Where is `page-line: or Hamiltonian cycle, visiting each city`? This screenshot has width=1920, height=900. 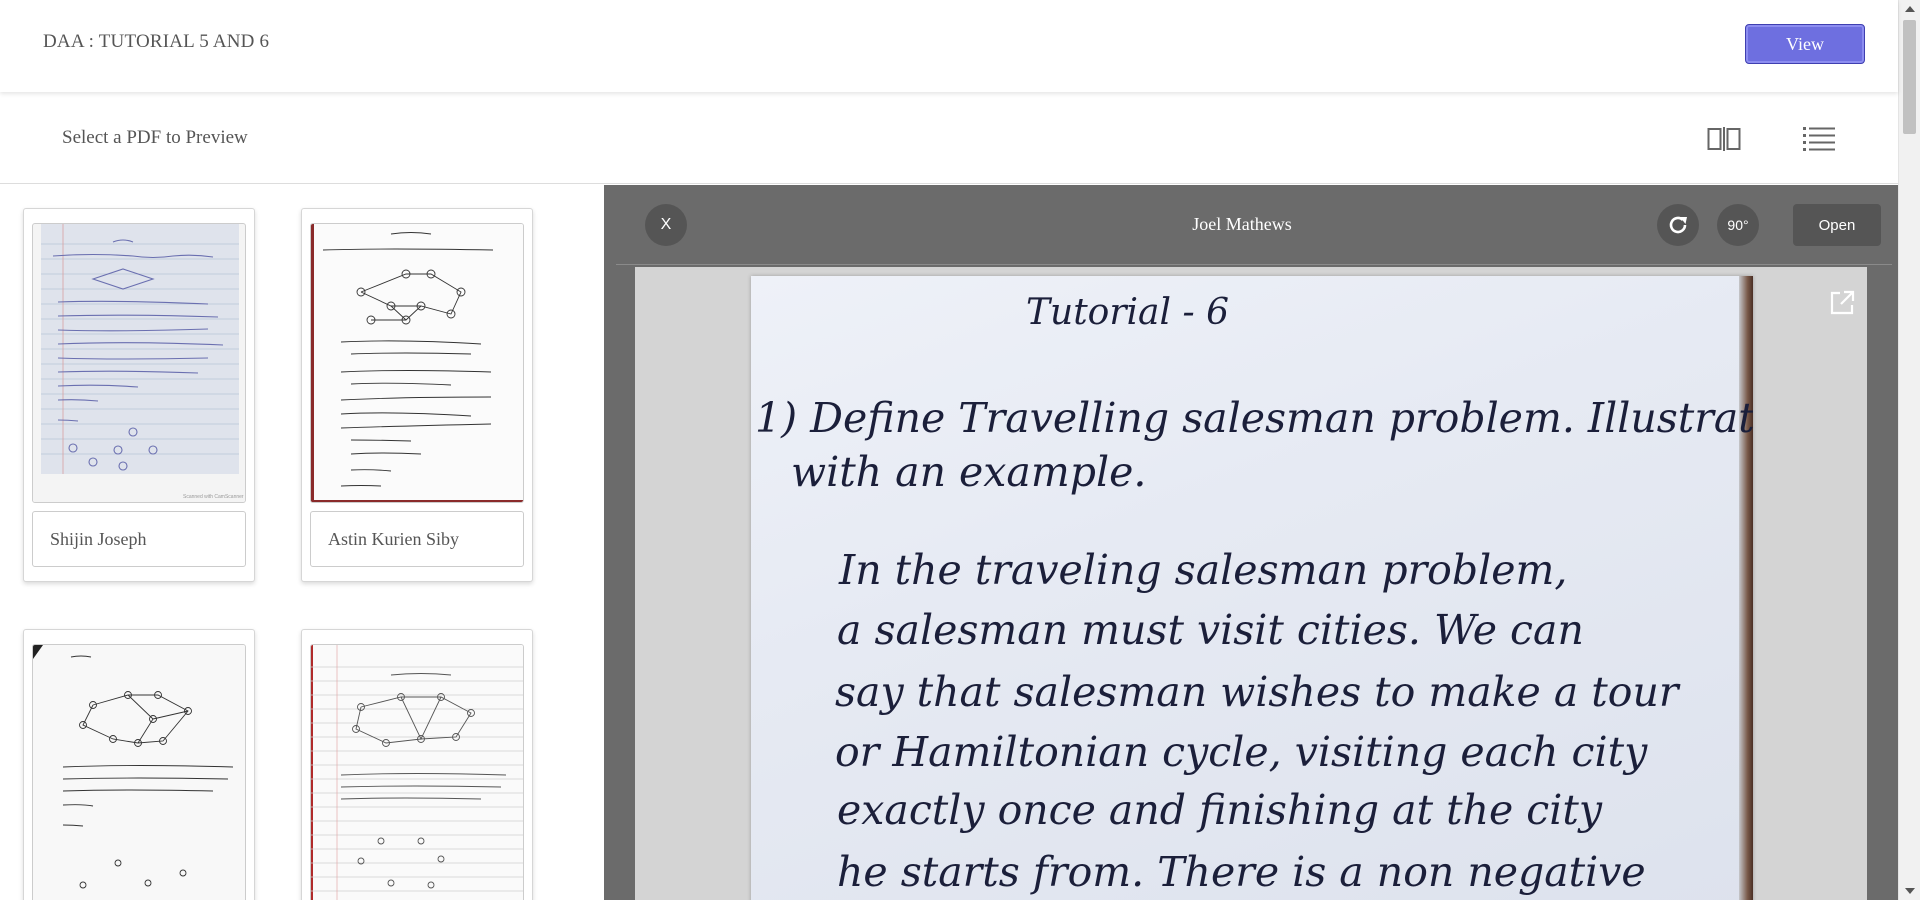 page-line: or Hamiltonian cycle, visiting each city is located at coordinates (1241, 752).